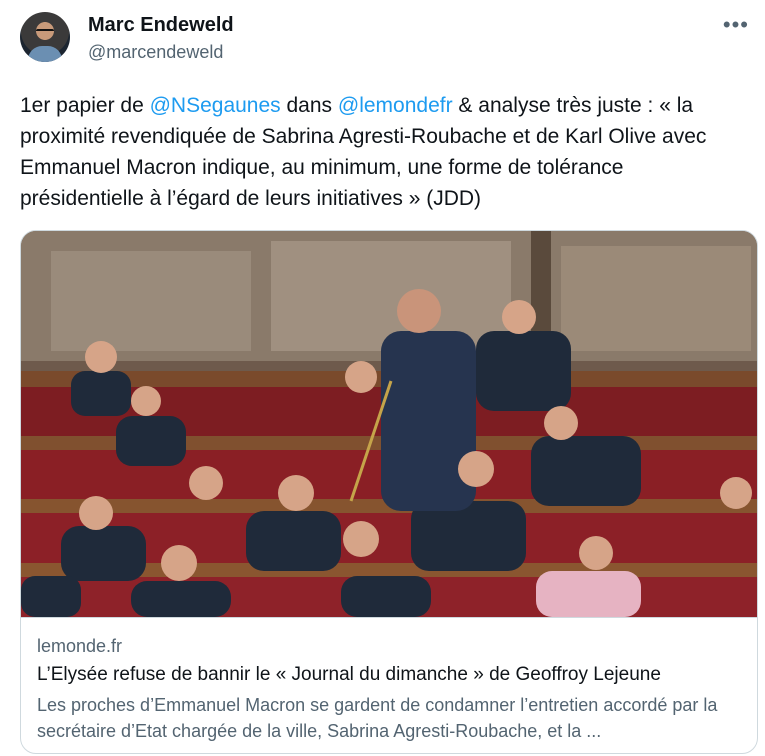 The width and height of the screenshot is (765, 756). What do you see at coordinates (85, 105) in the screenshot?
I see `tweet-text-part: 1er papier de` at bounding box center [85, 105].